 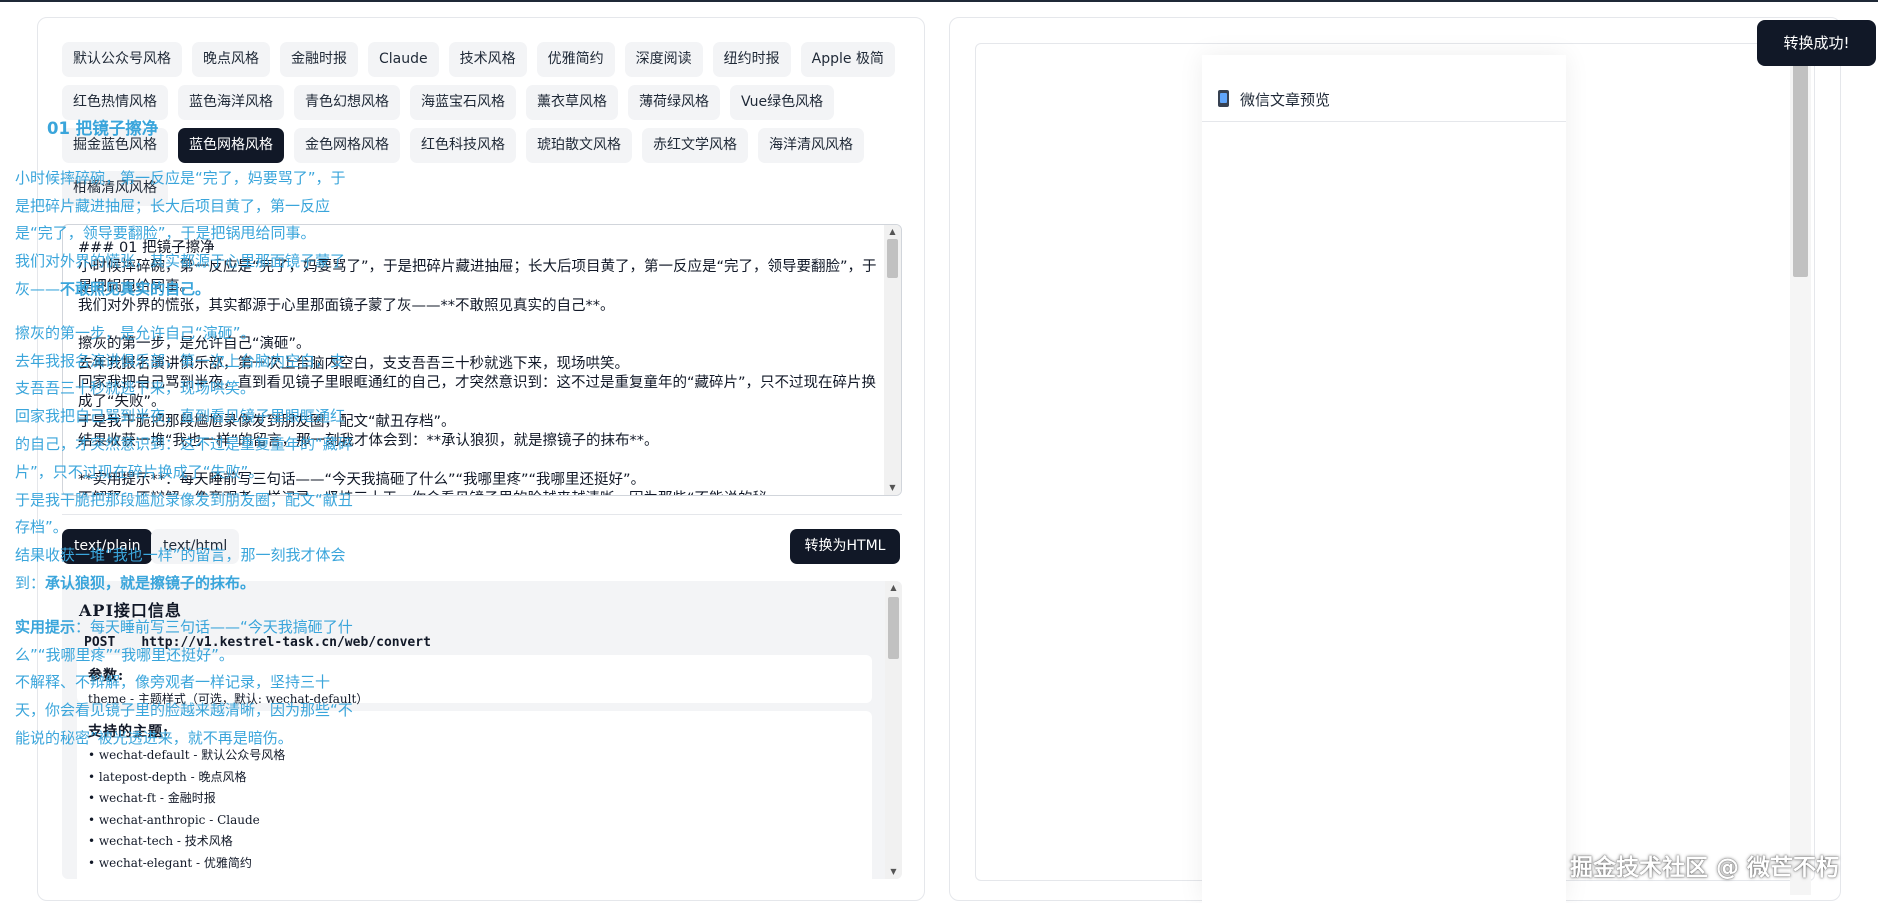 What do you see at coordinates (135, 332) in the screenshot?
I see `article-text: 擦灰的第一步，是允许自己“演砸”。` at bounding box center [135, 332].